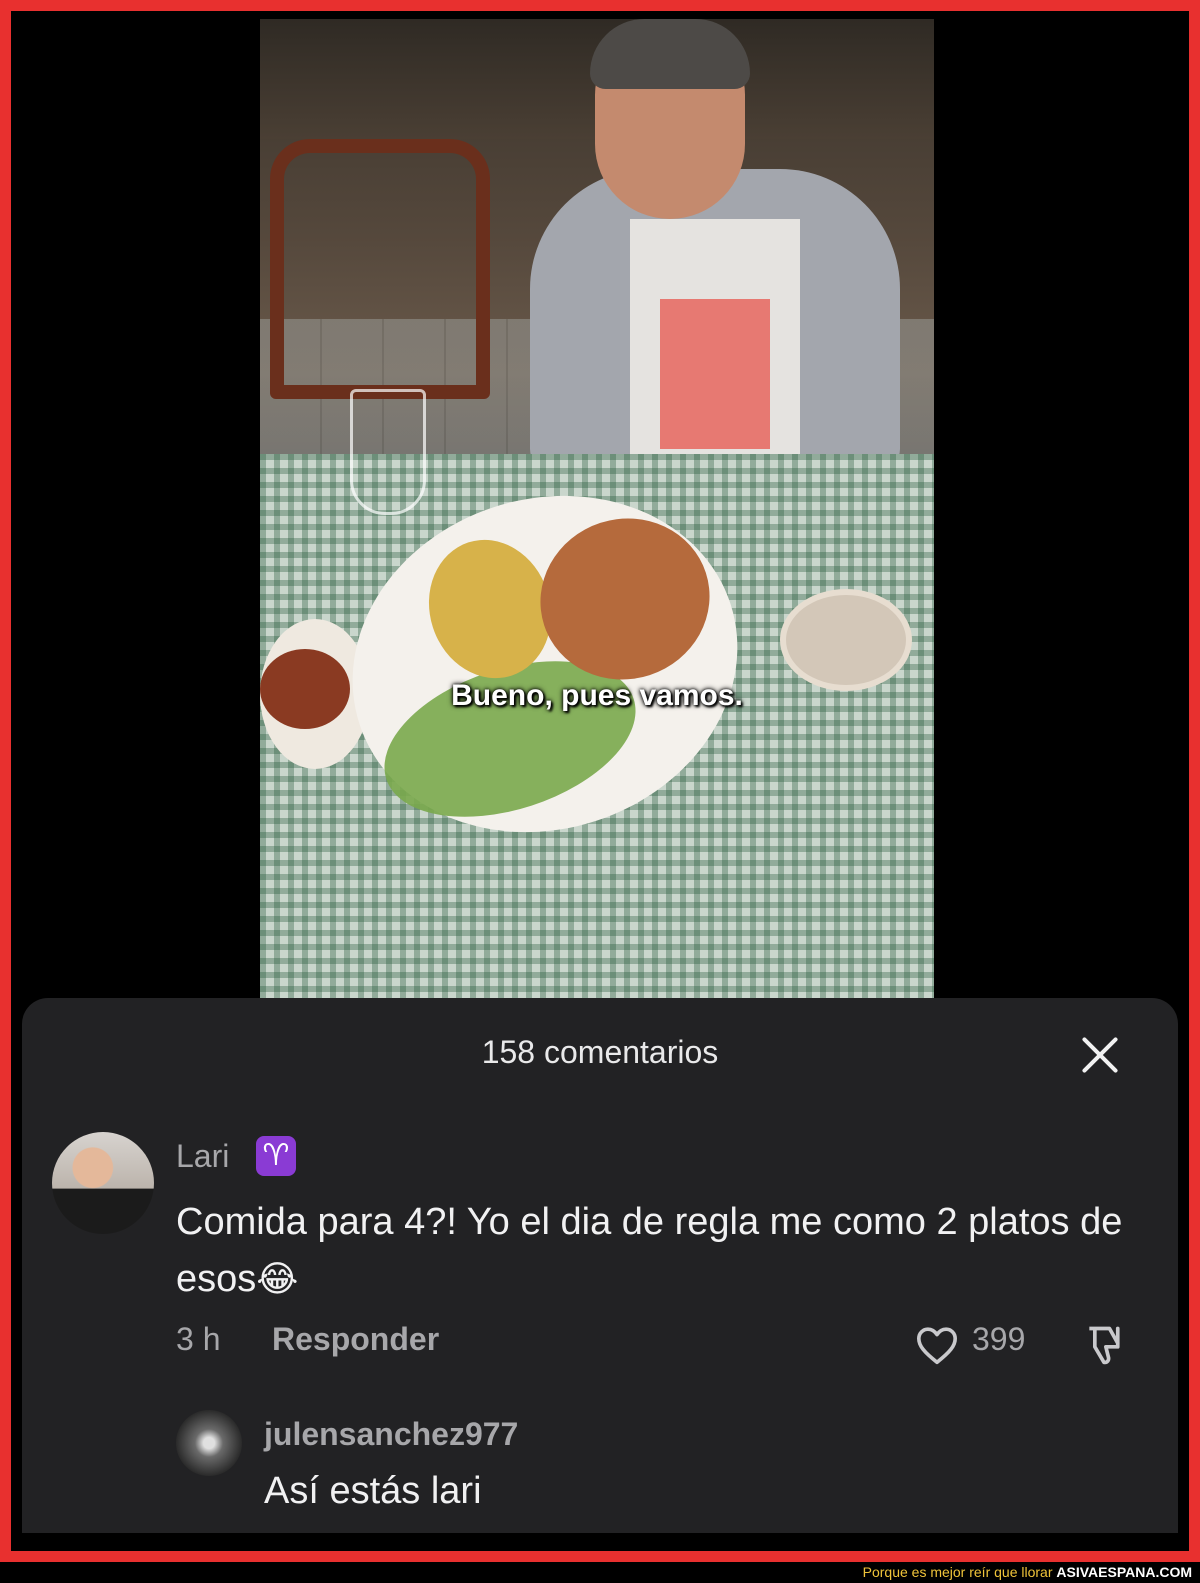 This screenshot has width=1200, height=1583. What do you see at coordinates (597, 695) in the screenshot?
I see `video-subtitle: Bueno, pues vamos.` at bounding box center [597, 695].